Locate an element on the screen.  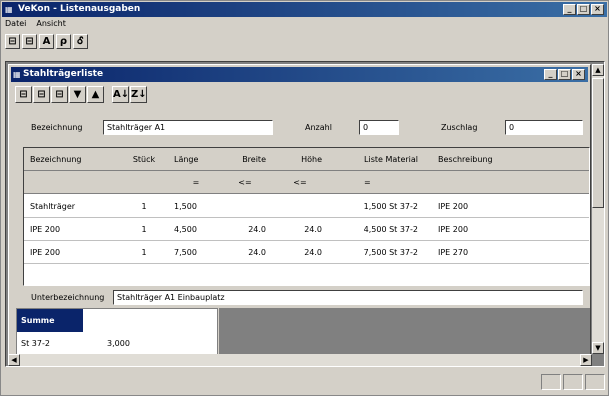
table-cell: 4,500 is located at coordinates (185, 229).